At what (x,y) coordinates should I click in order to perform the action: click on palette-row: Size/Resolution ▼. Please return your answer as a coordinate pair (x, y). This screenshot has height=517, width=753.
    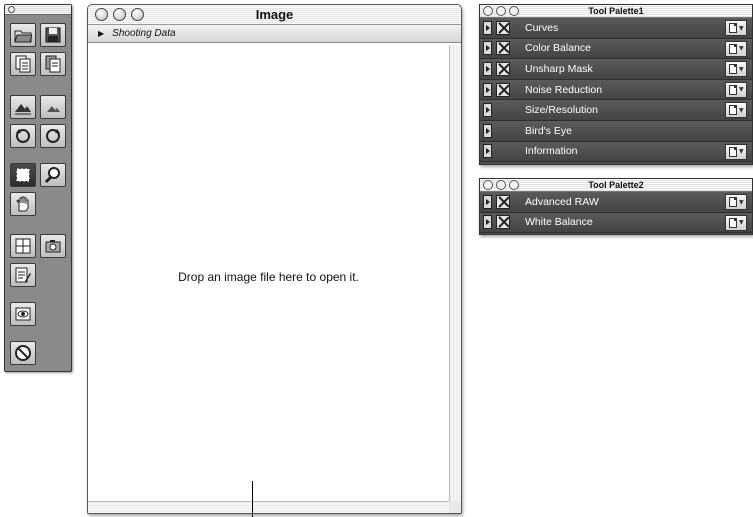
    Looking at the image, I should click on (616, 110).